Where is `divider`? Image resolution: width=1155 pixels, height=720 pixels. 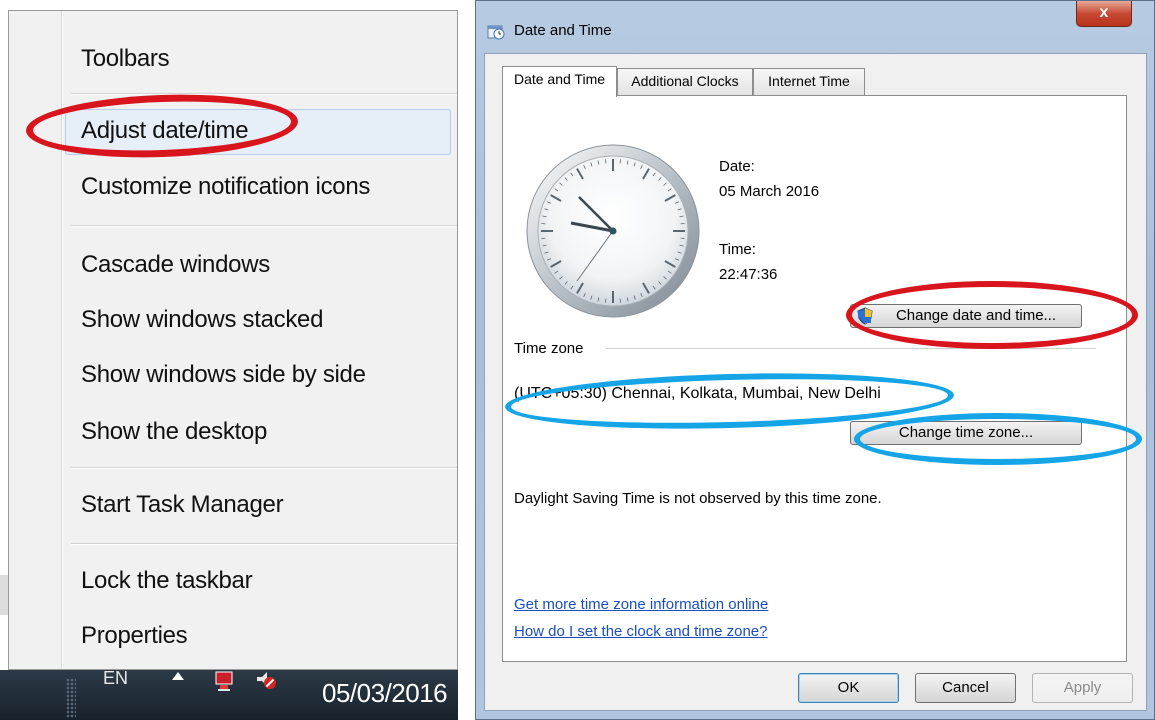
divider is located at coordinates (466, 360).